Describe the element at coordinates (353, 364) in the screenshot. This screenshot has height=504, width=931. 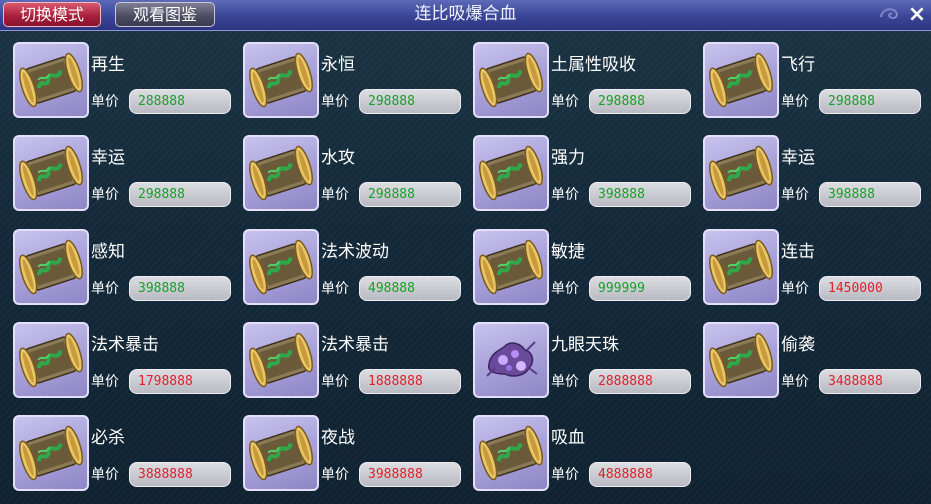
I see `shop-item: 法术暴击单价 1888888` at that location.